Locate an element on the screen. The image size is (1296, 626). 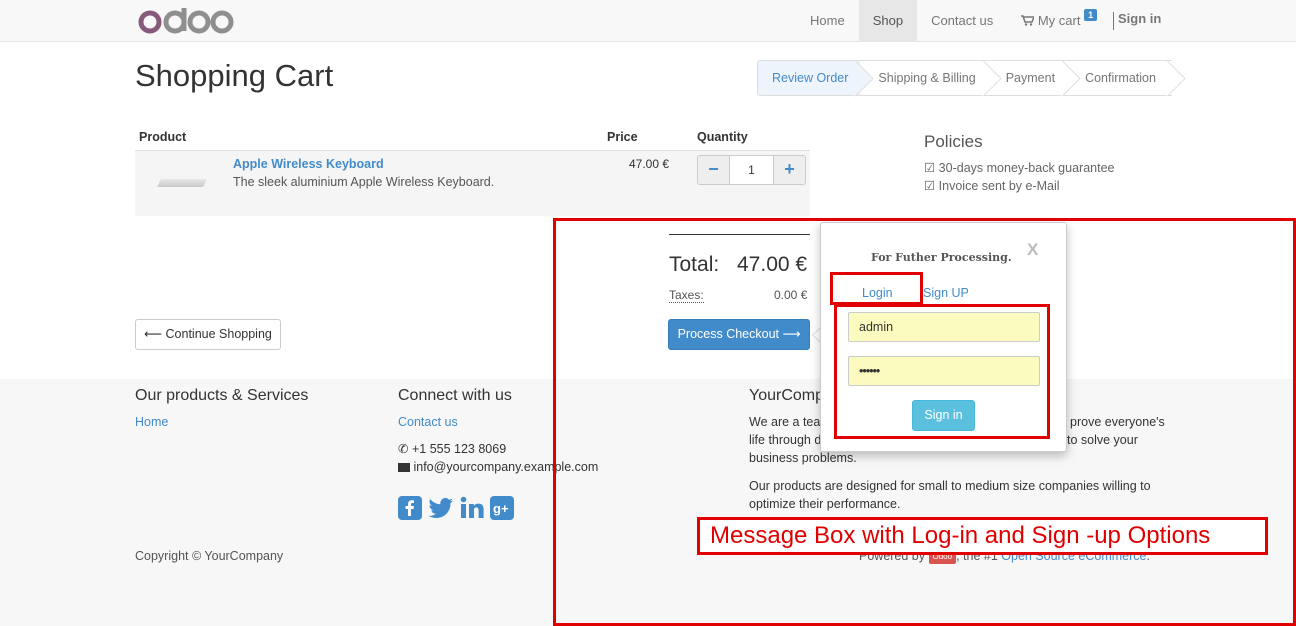
envelope-icon is located at coordinates (404, 467).